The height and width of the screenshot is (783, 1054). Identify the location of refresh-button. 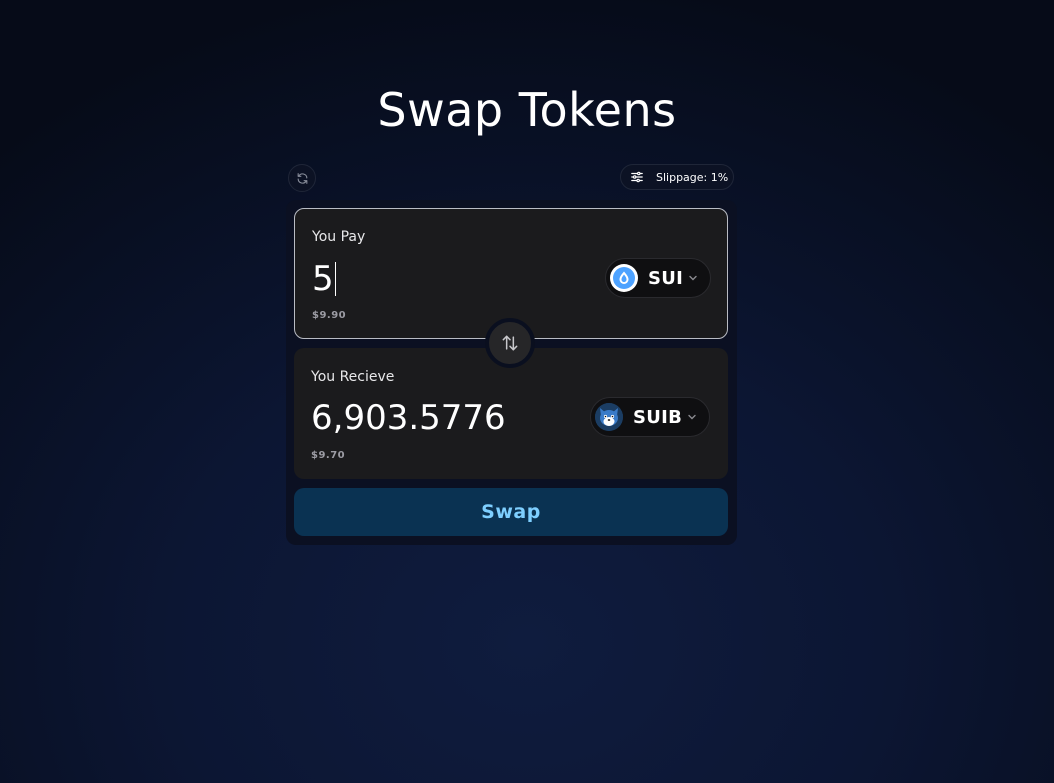
(302, 178).